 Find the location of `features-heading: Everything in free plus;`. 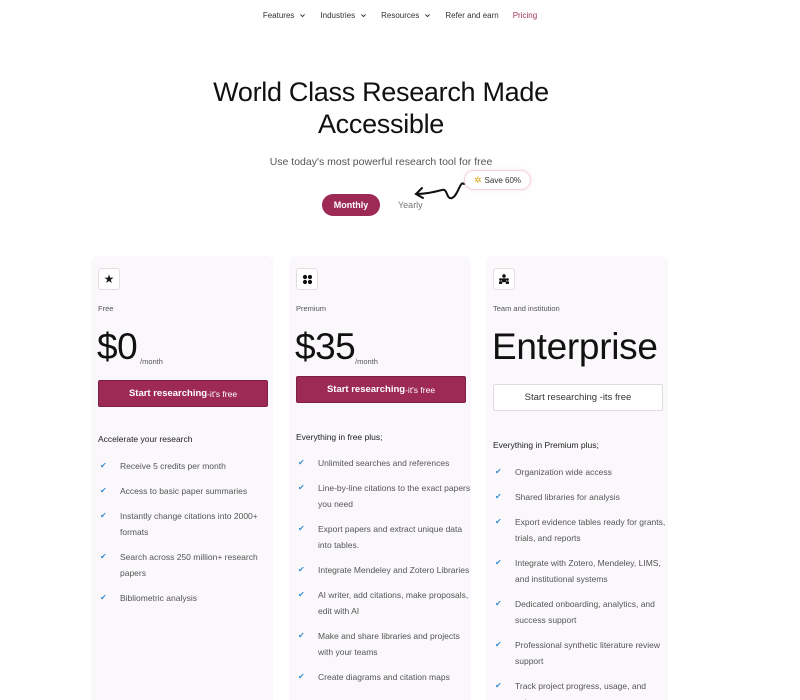

features-heading: Everything in free plus; is located at coordinates (339, 437).